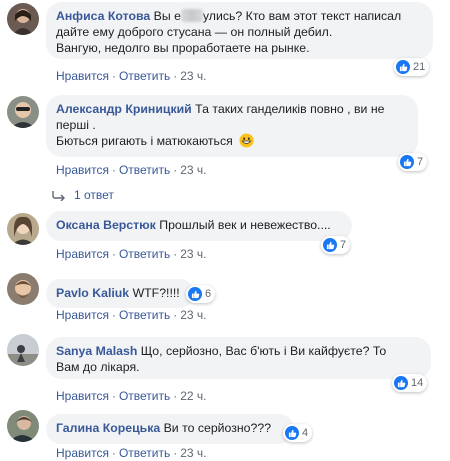 The image size is (450, 461). What do you see at coordinates (191, 15) in the screenshot?
I see `blurred-word` at bounding box center [191, 15].